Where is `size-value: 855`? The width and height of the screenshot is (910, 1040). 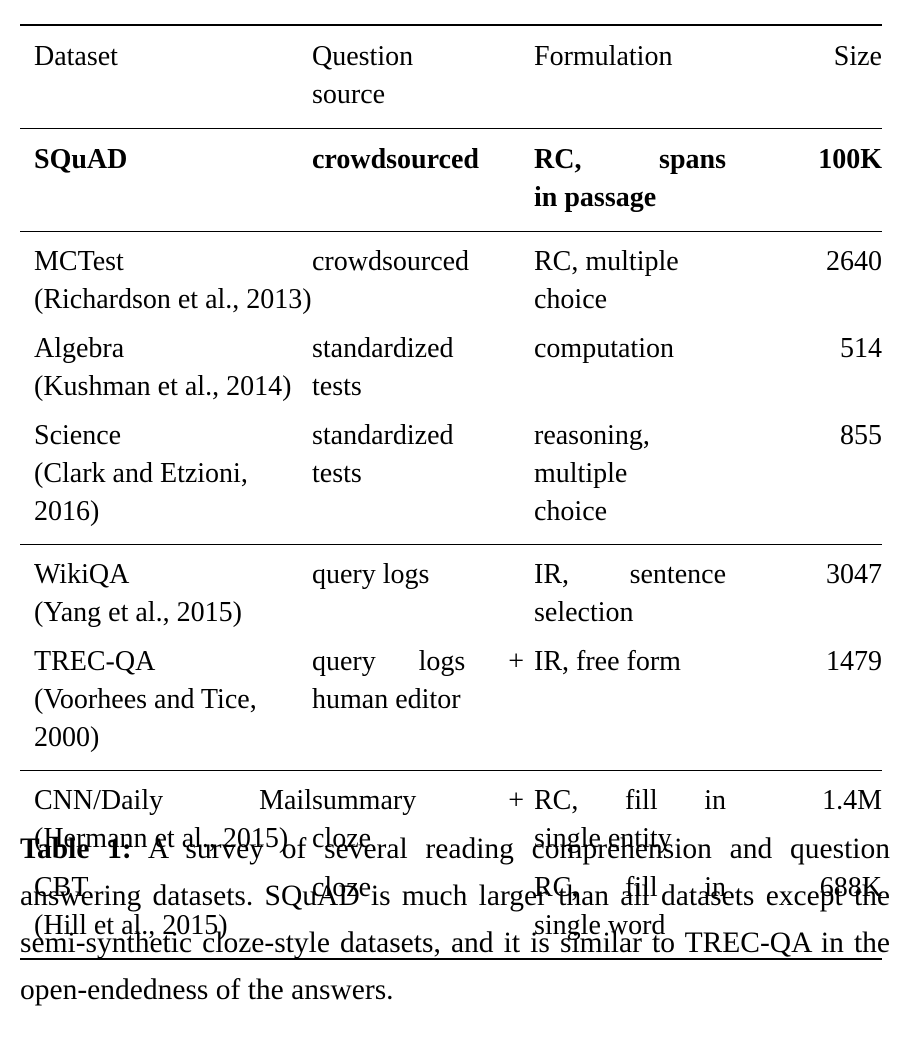
size-value: 855 is located at coordinates (861, 435).